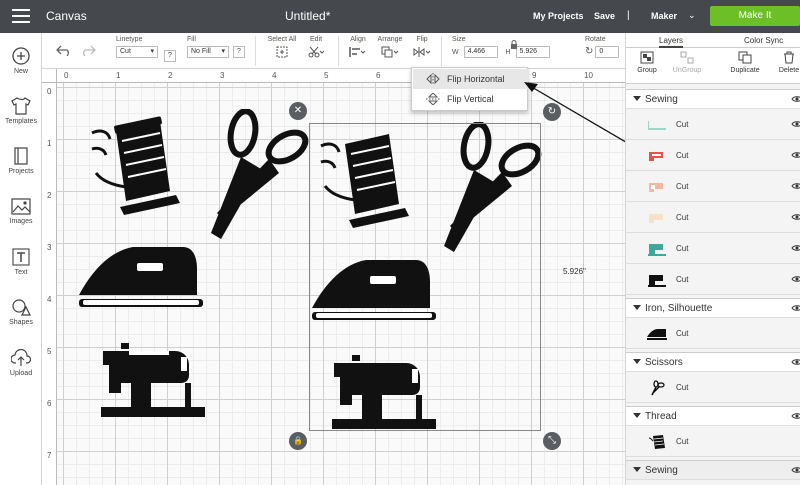 The image size is (800, 485). What do you see at coordinates (238, 52) in the screenshot?
I see `fill-help-button: ?` at bounding box center [238, 52].